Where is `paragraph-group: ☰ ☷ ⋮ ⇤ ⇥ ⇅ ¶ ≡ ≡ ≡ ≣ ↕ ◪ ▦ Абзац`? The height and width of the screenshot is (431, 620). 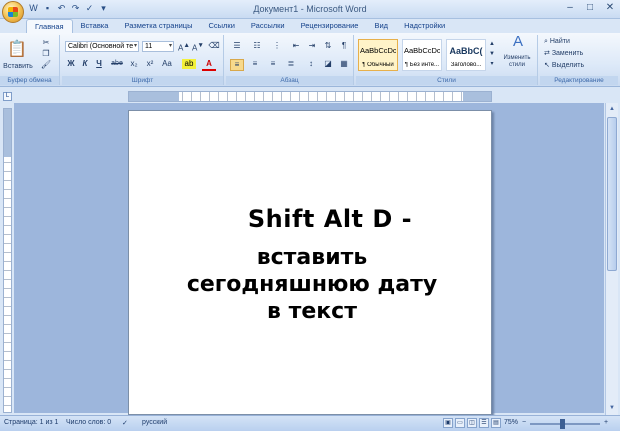
paragraph-group: ☰ ☷ ⋮ ⇤ ⇥ ⇅ ¶ ≡ ≡ ≡ ≣ ↕ ◪ ▦ Абзац is located at coordinates (290, 60).